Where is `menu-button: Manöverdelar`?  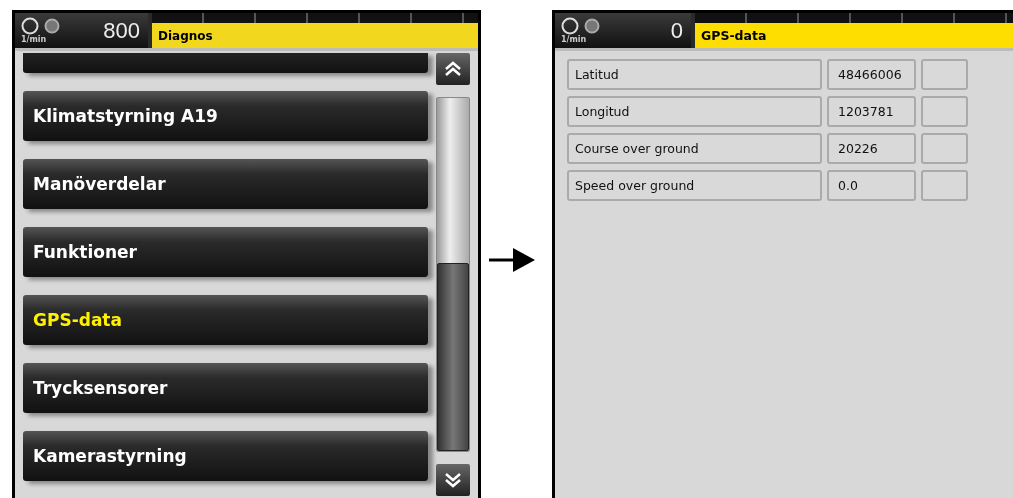 menu-button: Manöverdelar is located at coordinates (225, 184).